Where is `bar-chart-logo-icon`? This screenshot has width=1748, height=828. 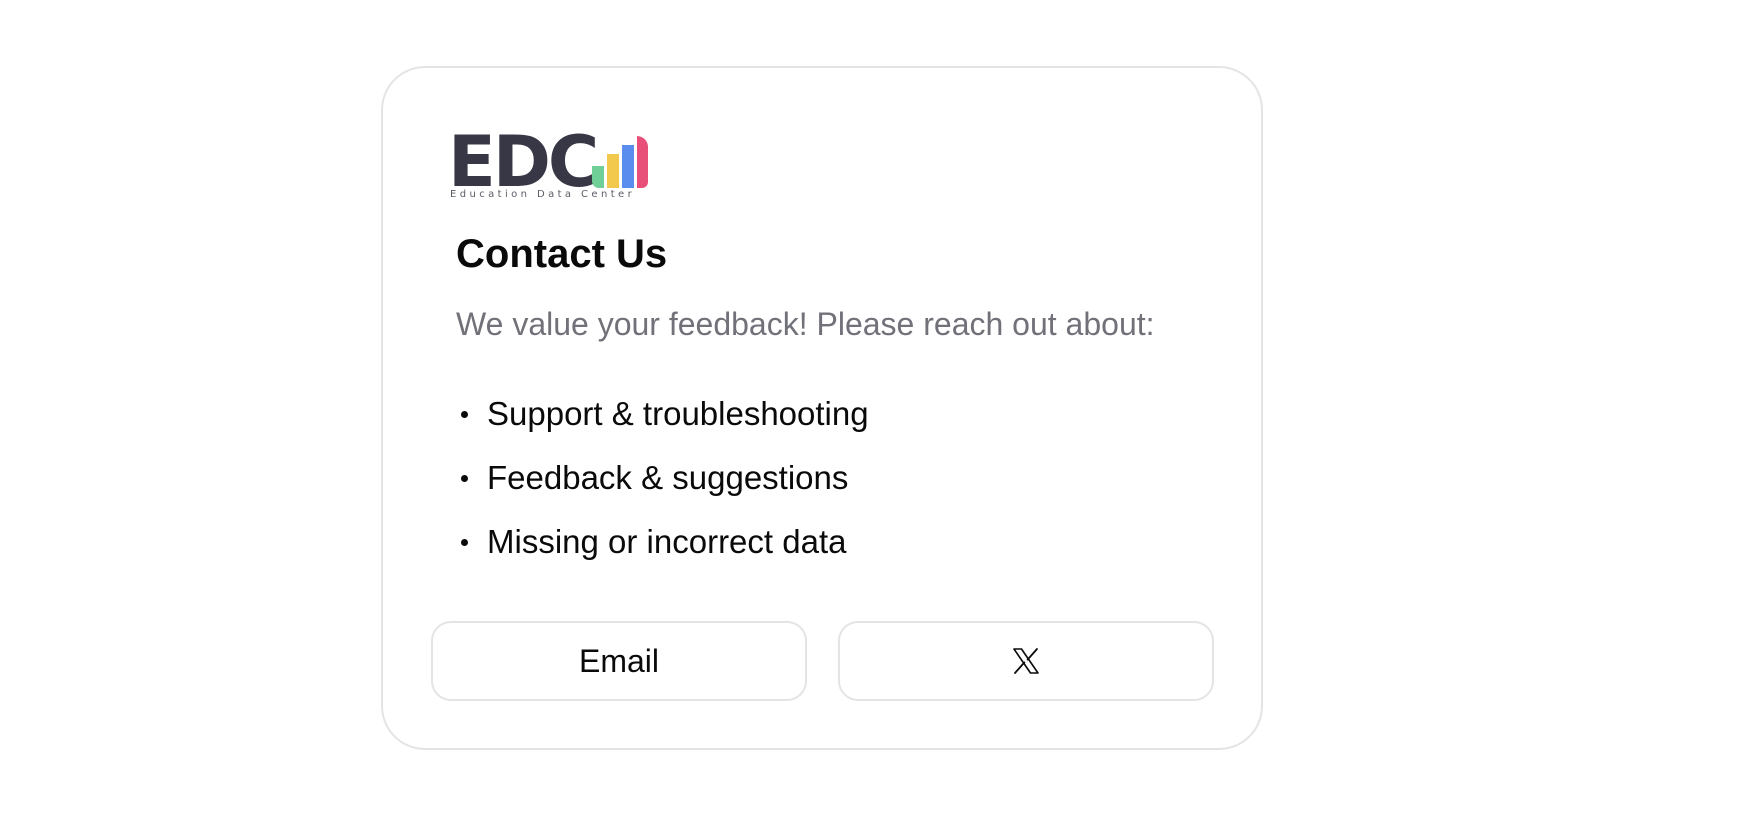
bar-chart-logo-icon is located at coordinates (620, 162).